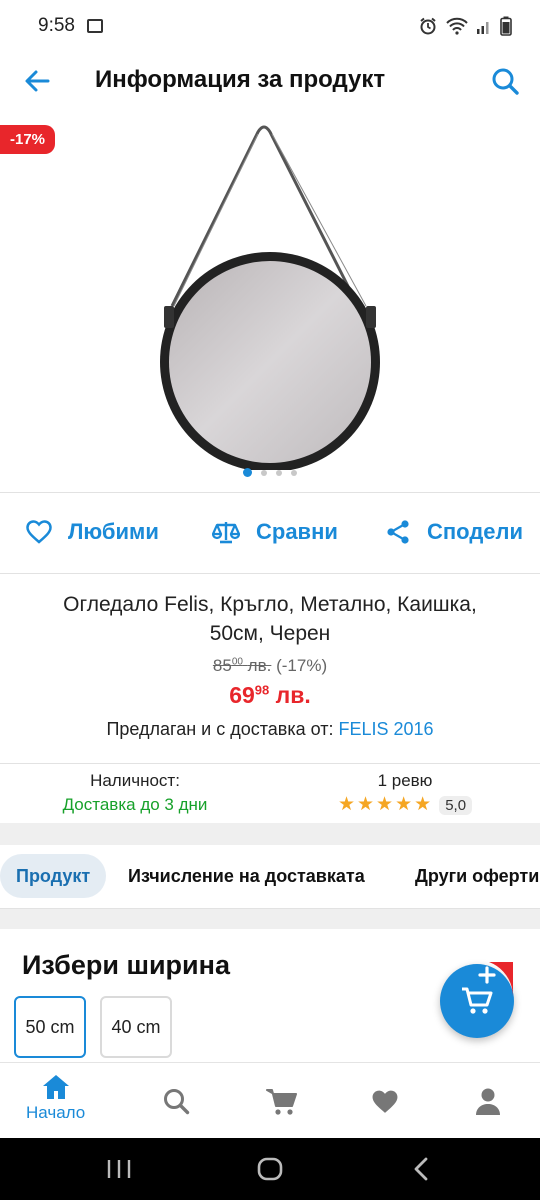 The width and height of the screenshot is (540, 1200). I want to click on seller-link: FELIS 2016, so click(385, 729).